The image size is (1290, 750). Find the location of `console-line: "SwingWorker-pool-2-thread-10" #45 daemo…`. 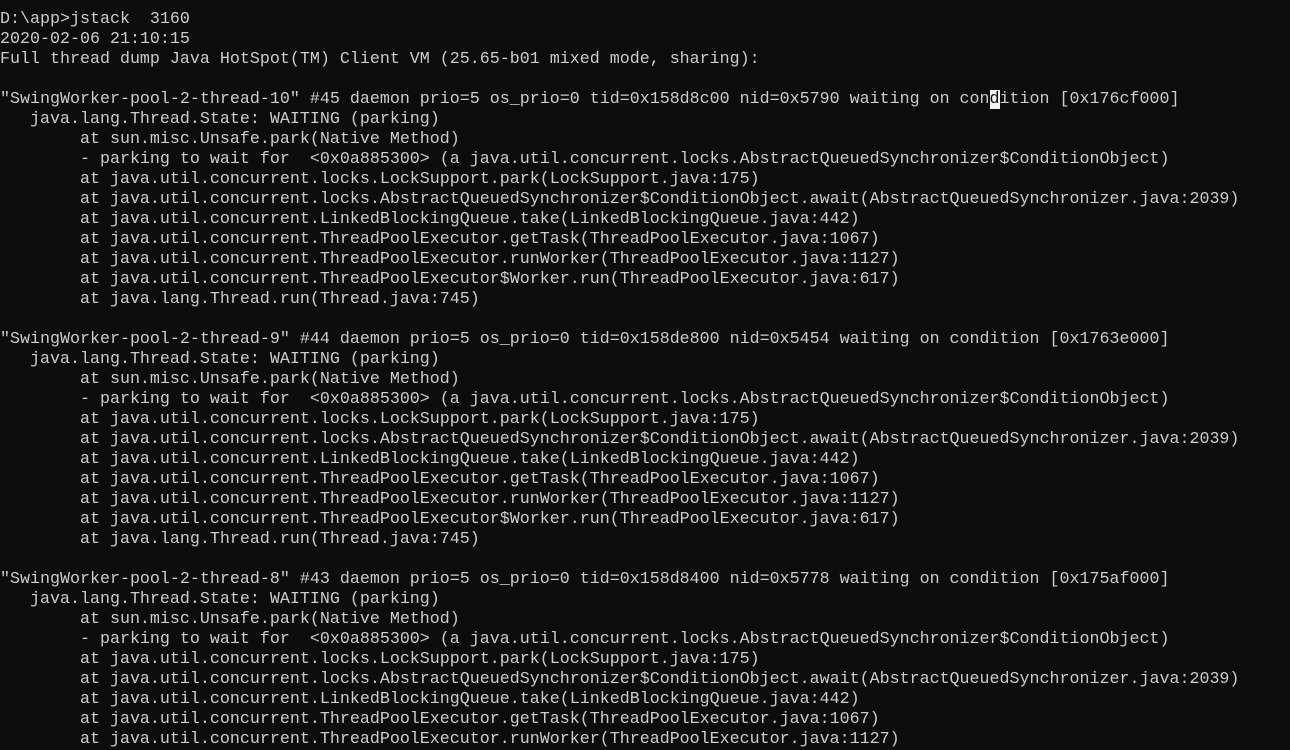

console-line: "SwingWorker-pool-2-thread-10" #45 daemo… is located at coordinates (590, 99).